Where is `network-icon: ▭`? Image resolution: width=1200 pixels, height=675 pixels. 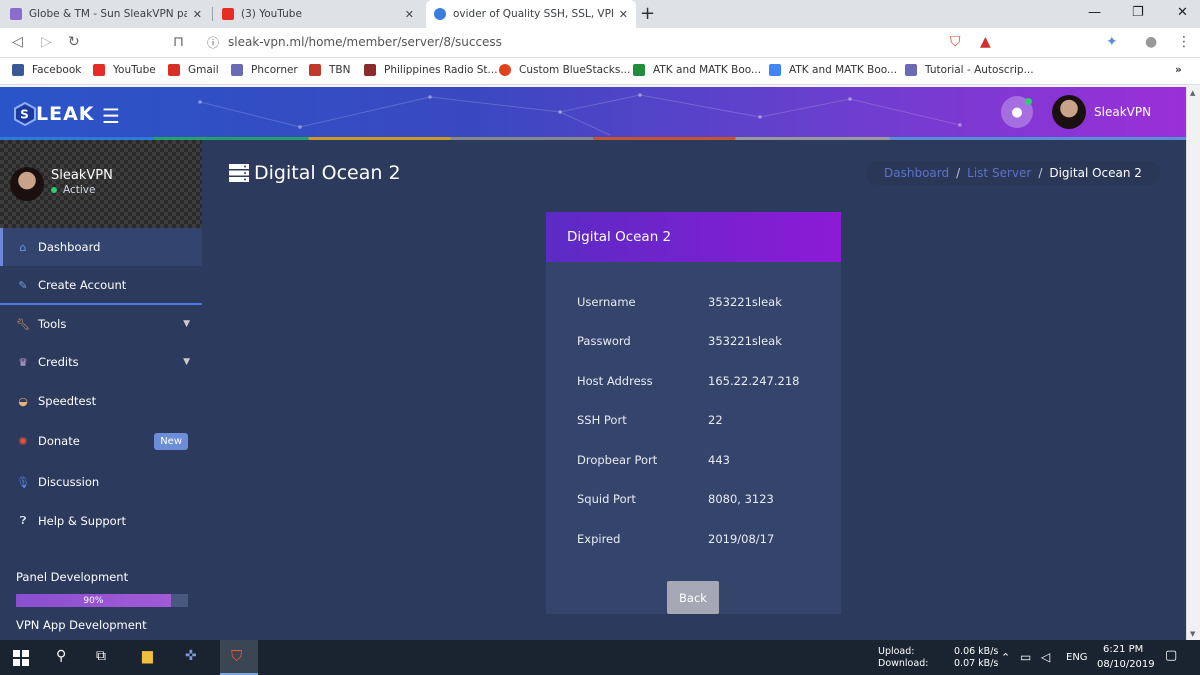
network-icon: ▭ is located at coordinates (1025, 657).